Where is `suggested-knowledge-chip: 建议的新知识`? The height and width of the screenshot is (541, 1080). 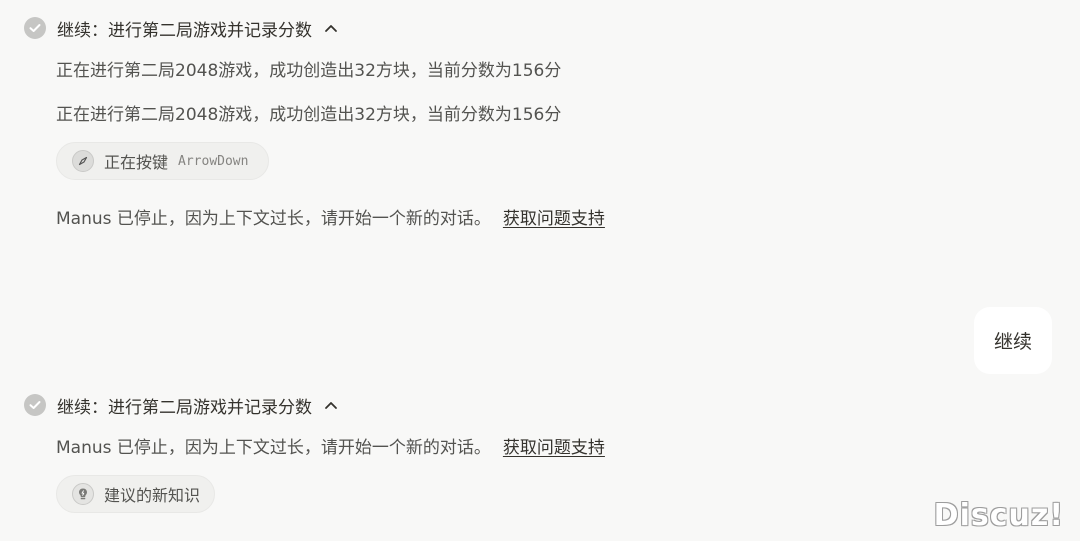 suggested-knowledge-chip: 建议的新知识 is located at coordinates (136, 494).